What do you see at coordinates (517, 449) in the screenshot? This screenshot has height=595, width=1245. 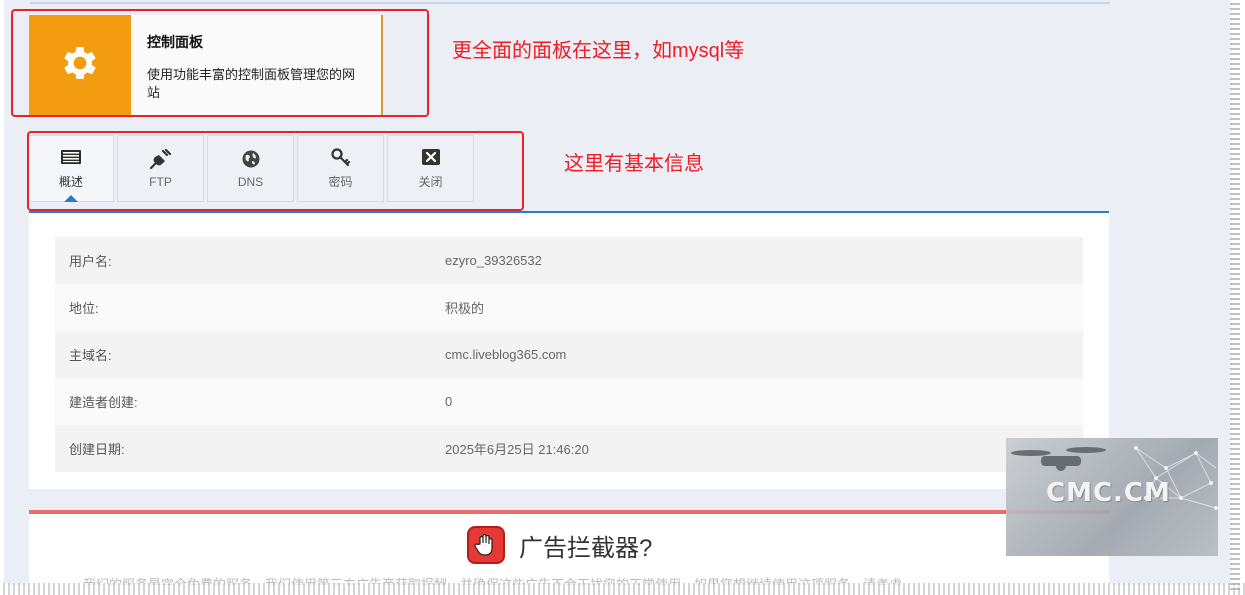 I see `info-value: 2025年6月25日 21:46:20` at bounding box center [517, 449].